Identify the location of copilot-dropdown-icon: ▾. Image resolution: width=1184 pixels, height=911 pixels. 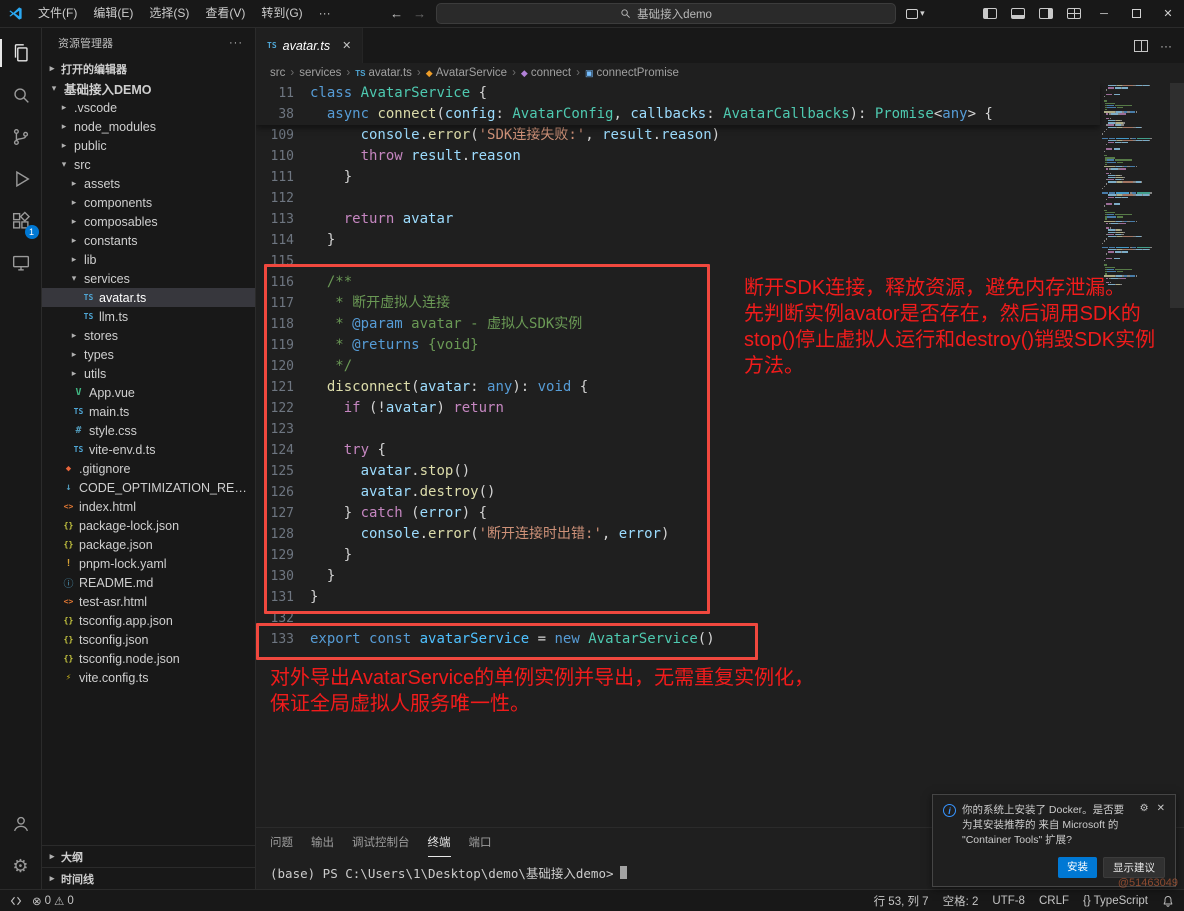
(915, 13).